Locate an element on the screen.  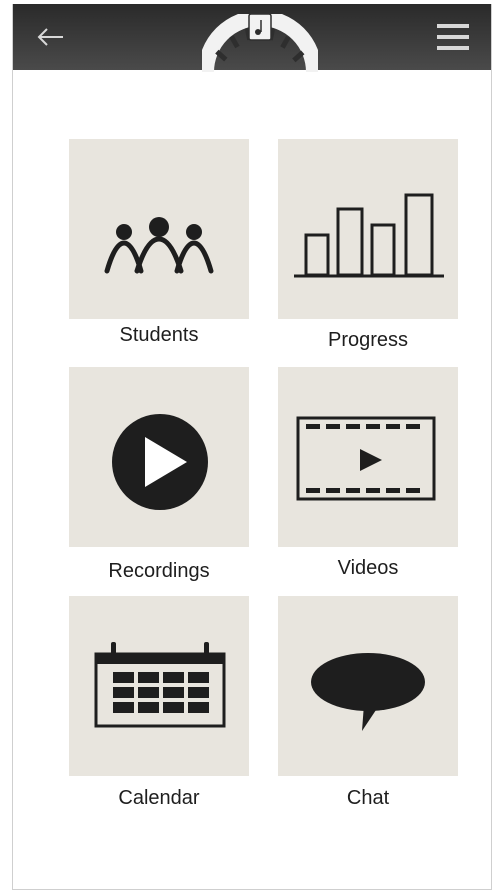
calendar-label: Calendar is located at coordinates (159, 798).